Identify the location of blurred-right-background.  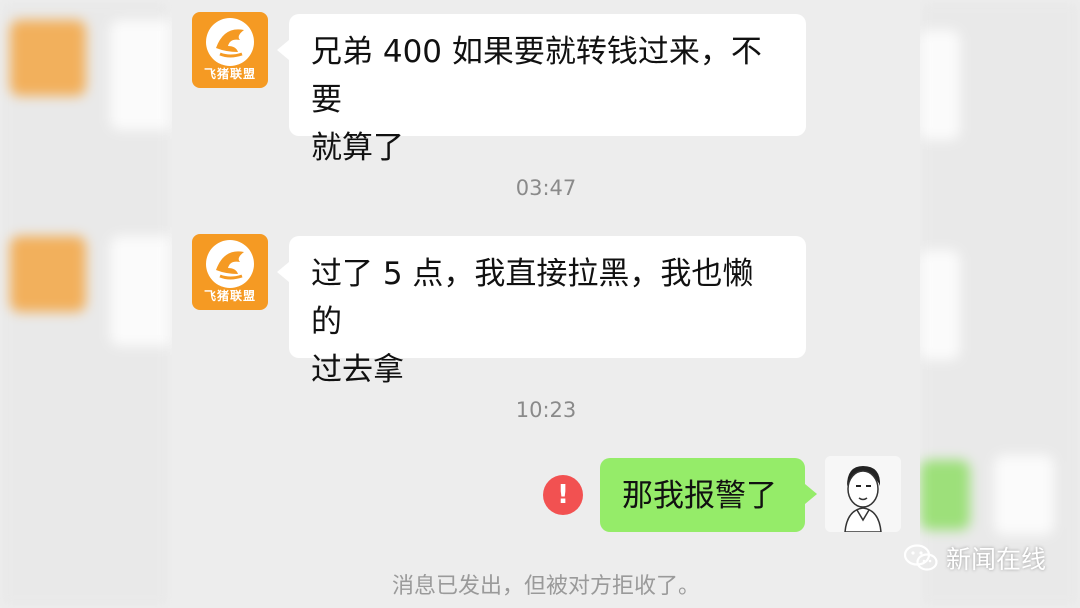
(1000, 304).